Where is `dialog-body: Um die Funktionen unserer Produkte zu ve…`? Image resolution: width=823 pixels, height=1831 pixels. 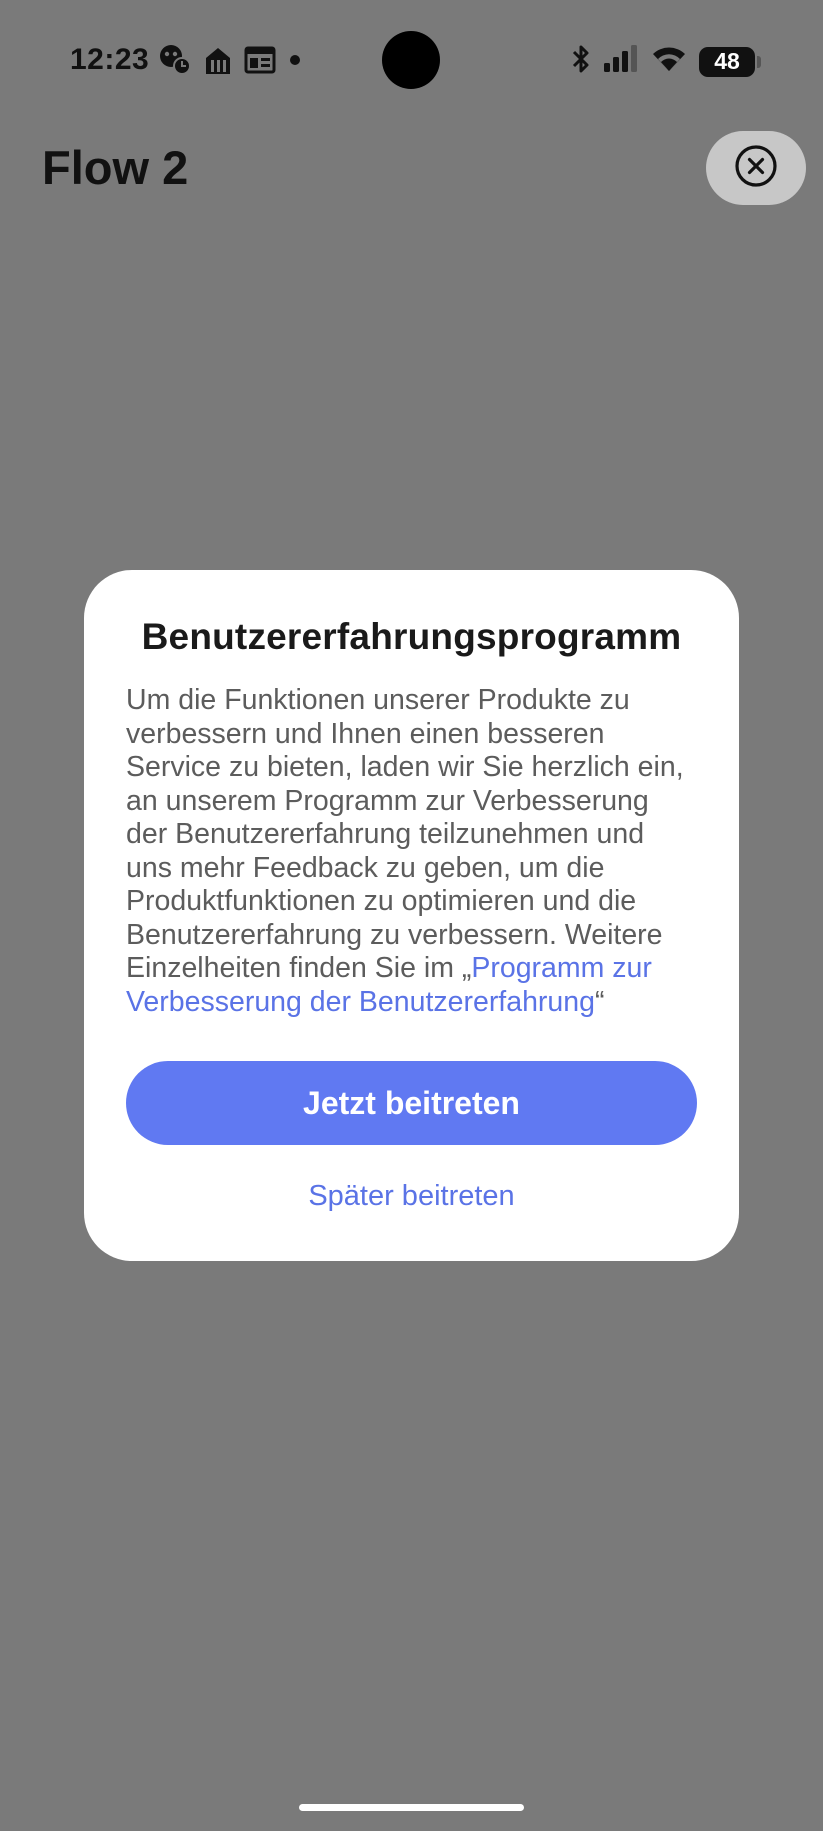
dialog-body: Um die Funktionen unserer Produkte zu ve… is located at coordinates (411, 851).